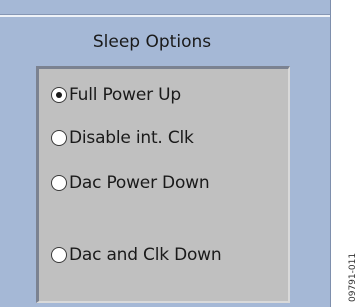 Image resolution: width=364 pixels, height=307 pixels. I want to click on figure-id-label: 09791-011, so click(353, 277).